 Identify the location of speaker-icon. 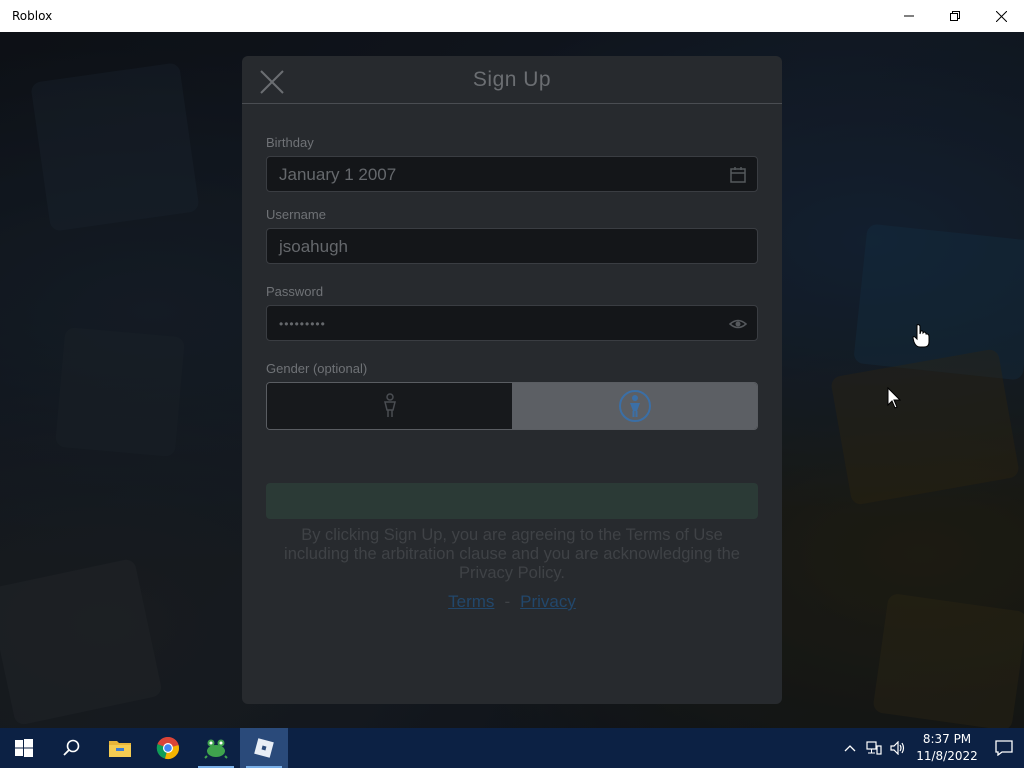
(897, 748).